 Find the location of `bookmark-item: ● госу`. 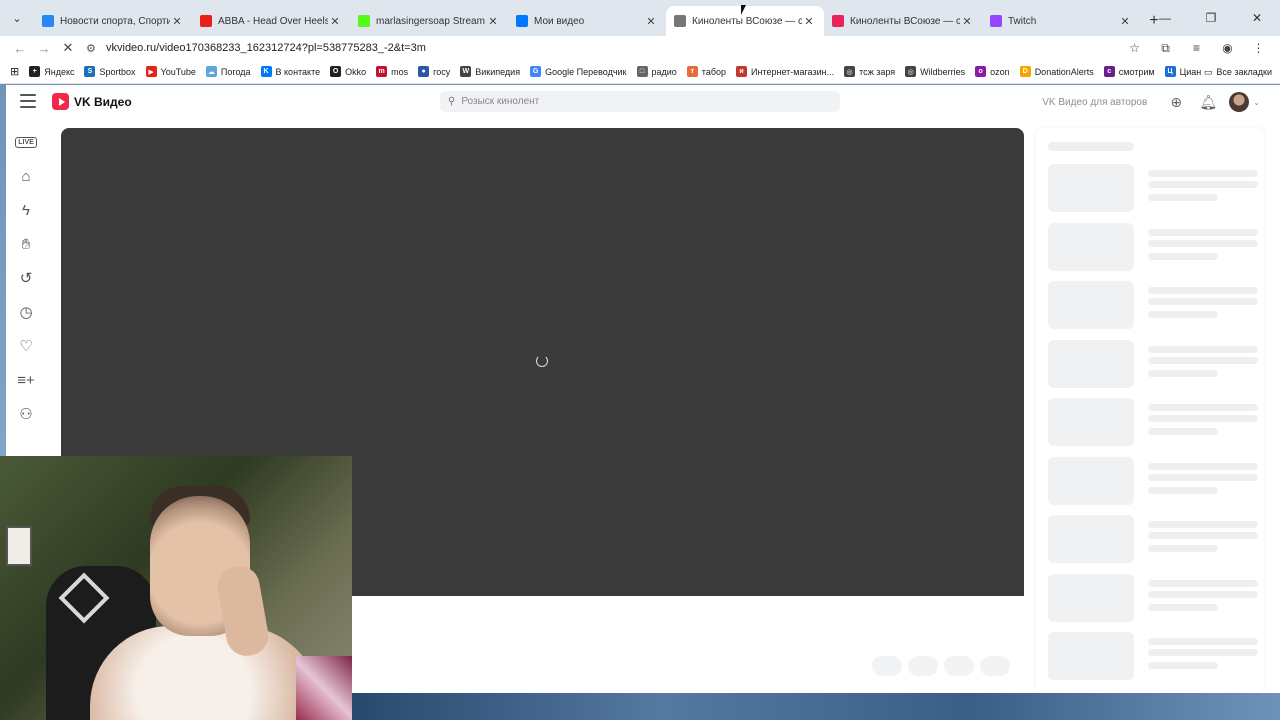

bookmark-item: ● госу is located at coordinates (434, 71).